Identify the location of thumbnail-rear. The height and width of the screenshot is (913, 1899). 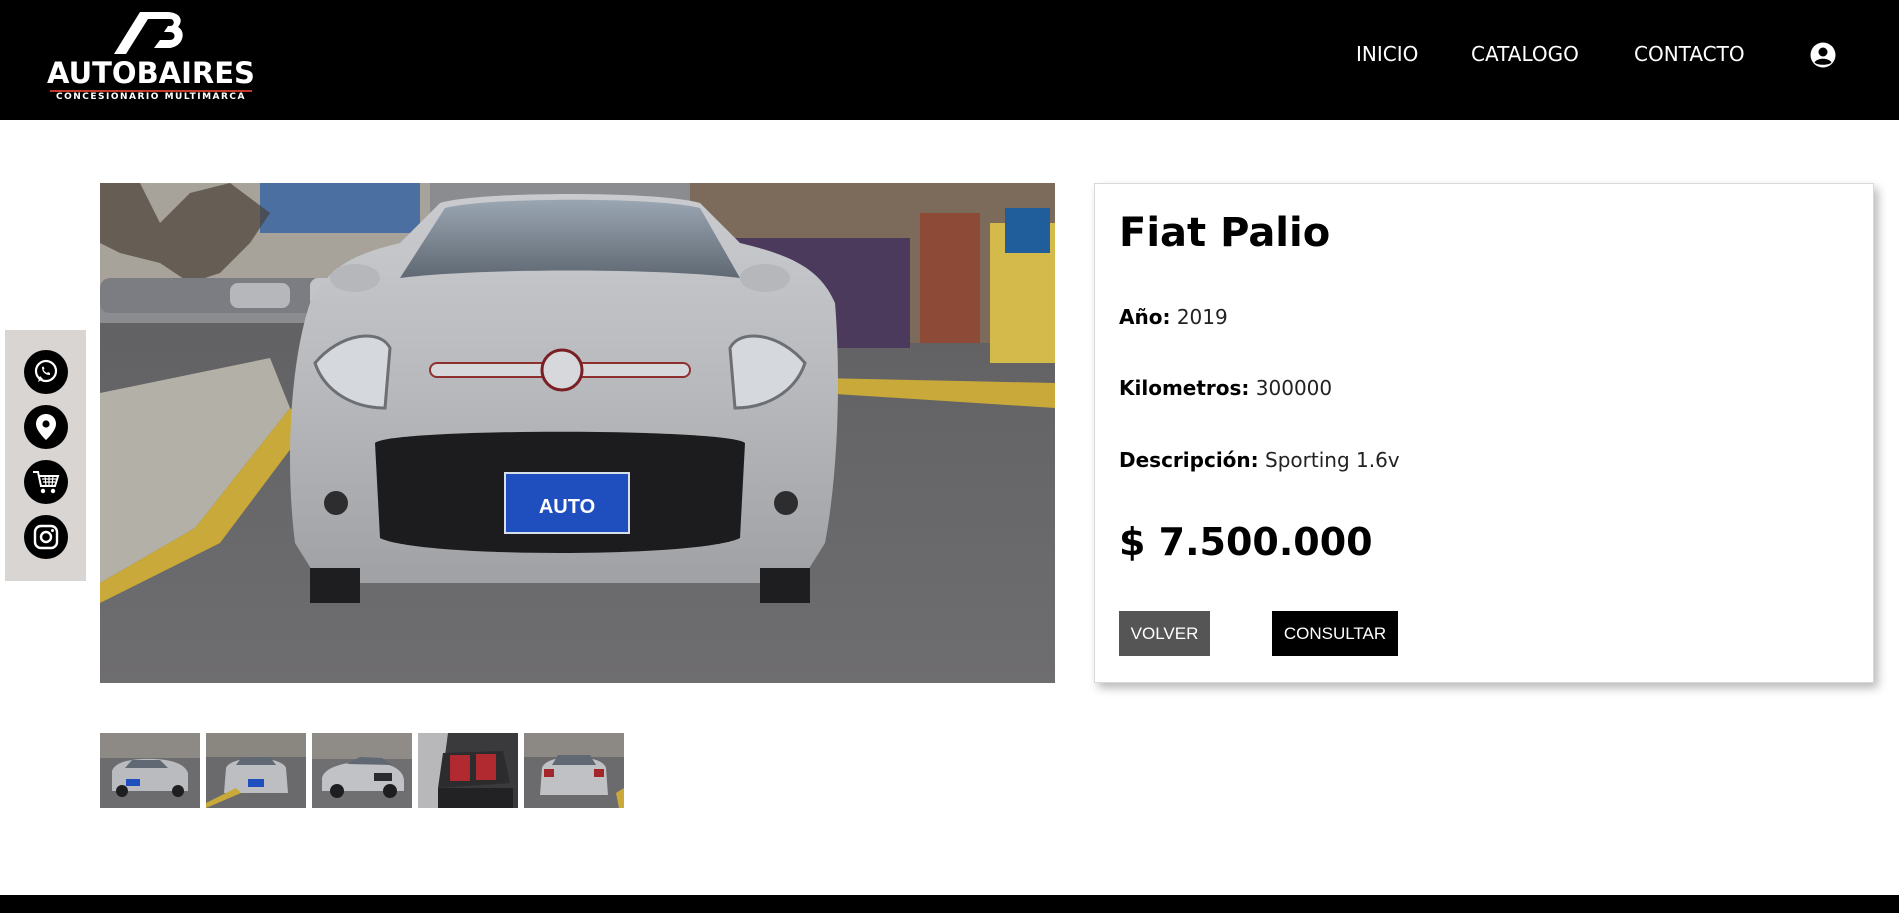
(574, 770).